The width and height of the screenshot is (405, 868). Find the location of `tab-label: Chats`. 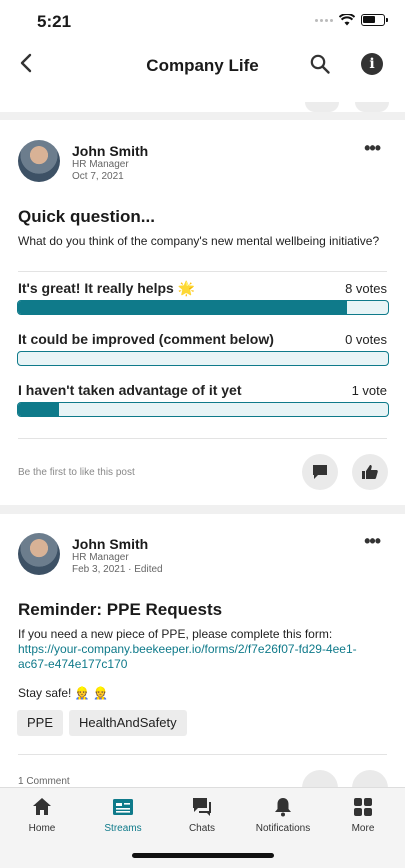

tab-label: Chats is located at coordinates (202, 828).